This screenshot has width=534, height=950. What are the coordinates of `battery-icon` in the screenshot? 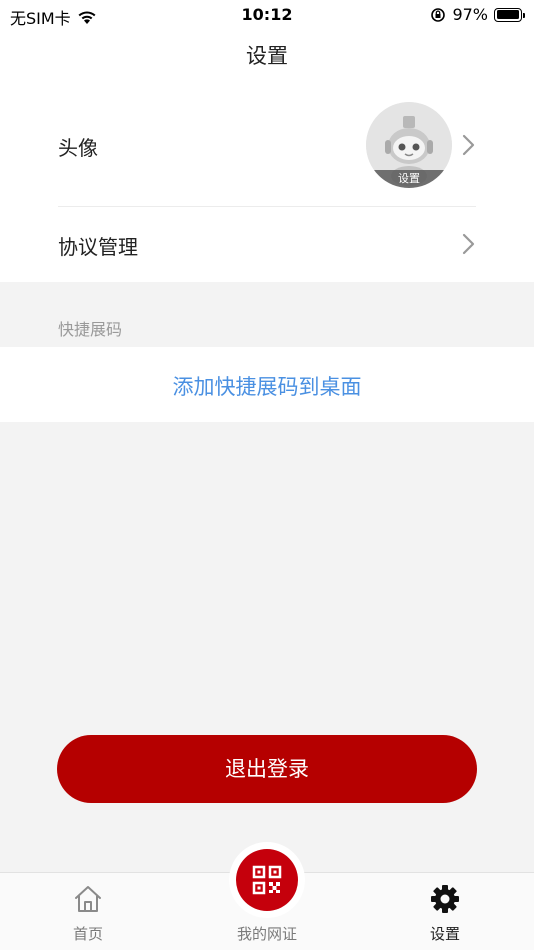 It's located at (509, 14).